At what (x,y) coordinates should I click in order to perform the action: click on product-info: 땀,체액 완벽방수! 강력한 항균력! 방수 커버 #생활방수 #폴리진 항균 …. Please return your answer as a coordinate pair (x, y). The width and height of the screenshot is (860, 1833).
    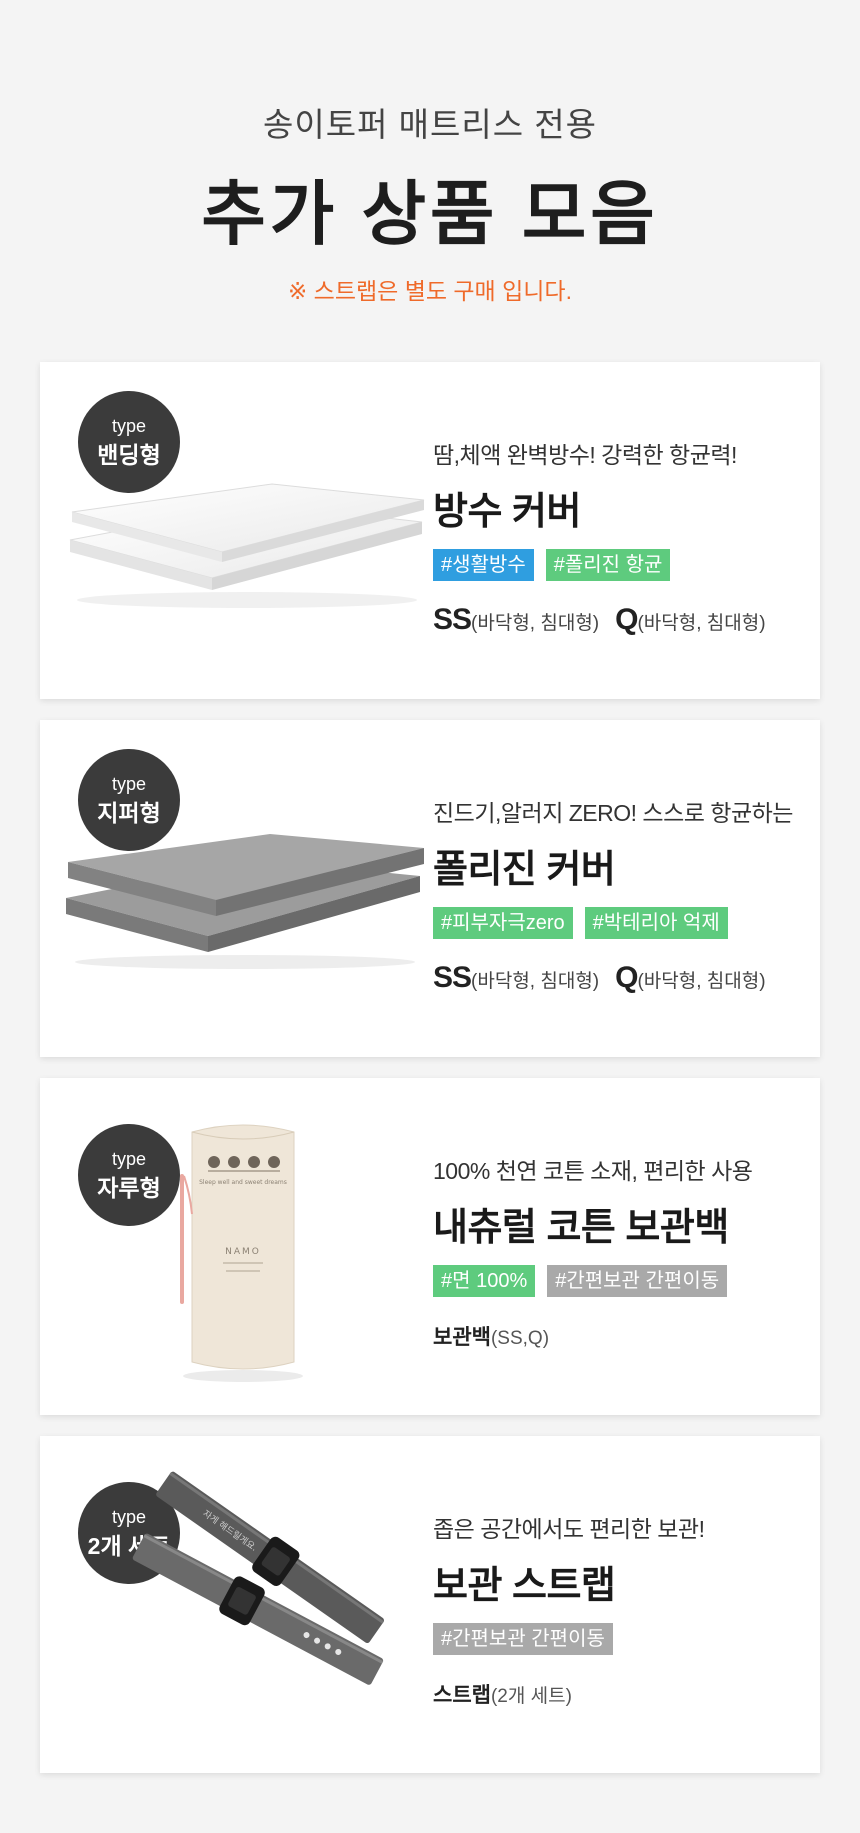
    Looking at the image, I should click on (623, 536).